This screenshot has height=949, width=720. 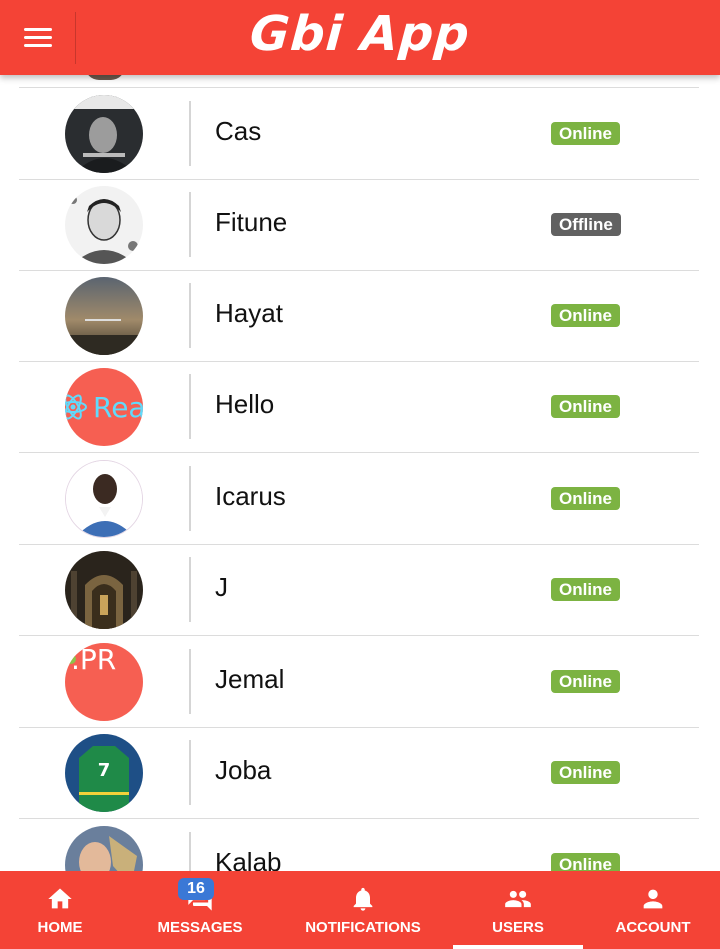 I want to click on user-name: Icarus, so click(x=250, y=496).